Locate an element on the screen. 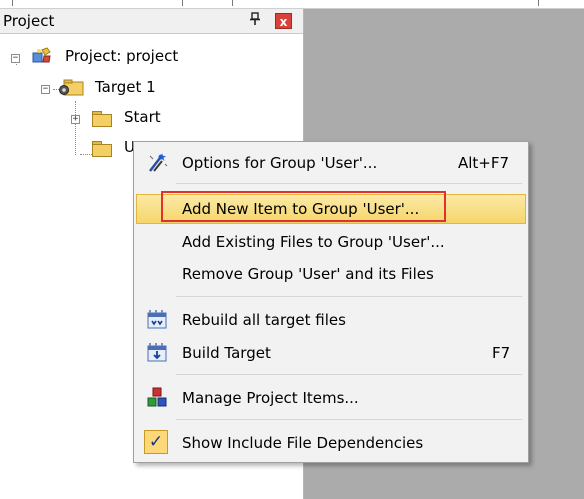 This screenshot has height=499, width=584. tree-label-project: Project: project is located at coordinates (122, 56).